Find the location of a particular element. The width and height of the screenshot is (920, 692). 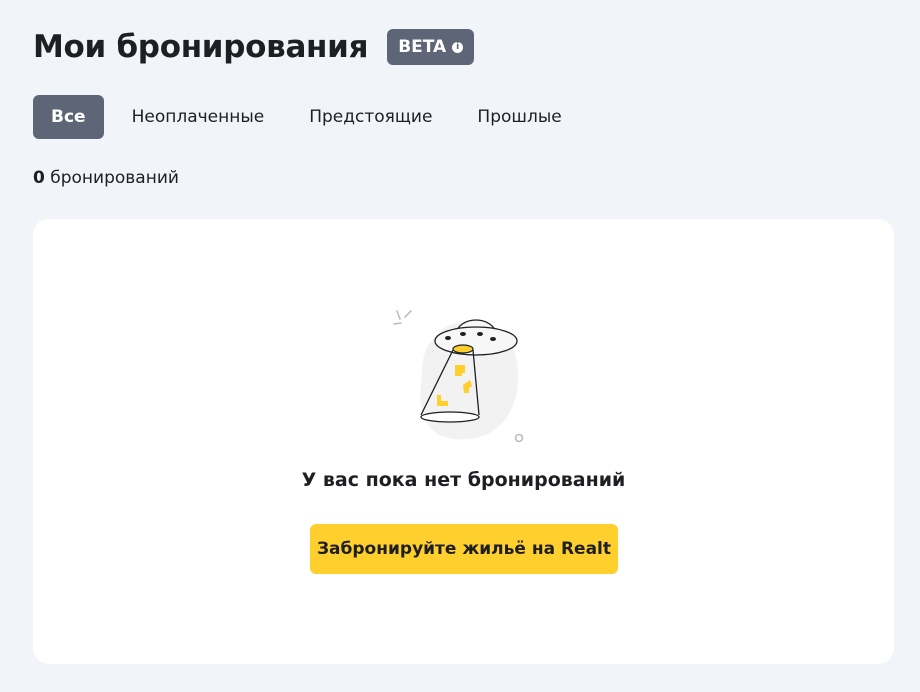

info-icon: i is located at coordinates (458, 47).